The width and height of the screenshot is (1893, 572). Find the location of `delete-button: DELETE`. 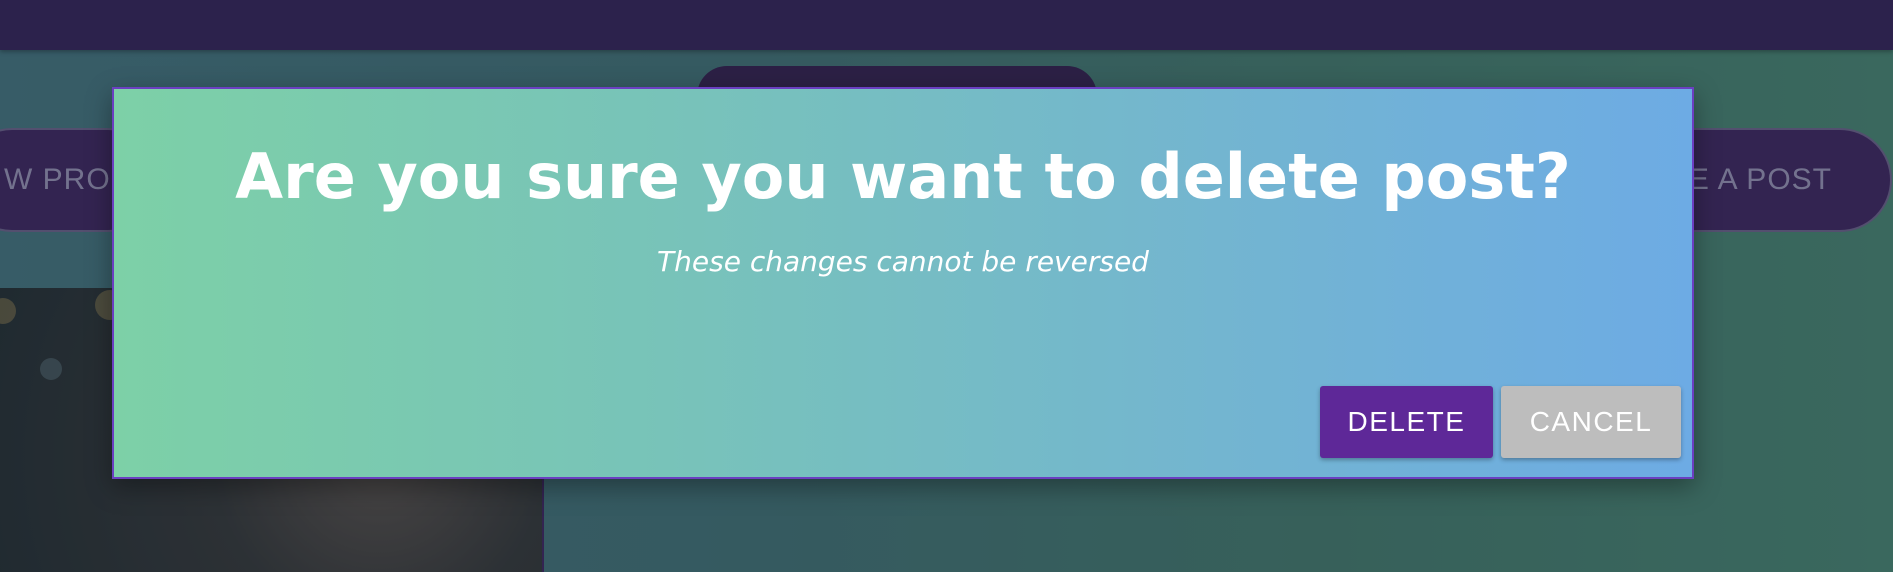

delete-button: DELETE is located at coordinates (1406, 422).